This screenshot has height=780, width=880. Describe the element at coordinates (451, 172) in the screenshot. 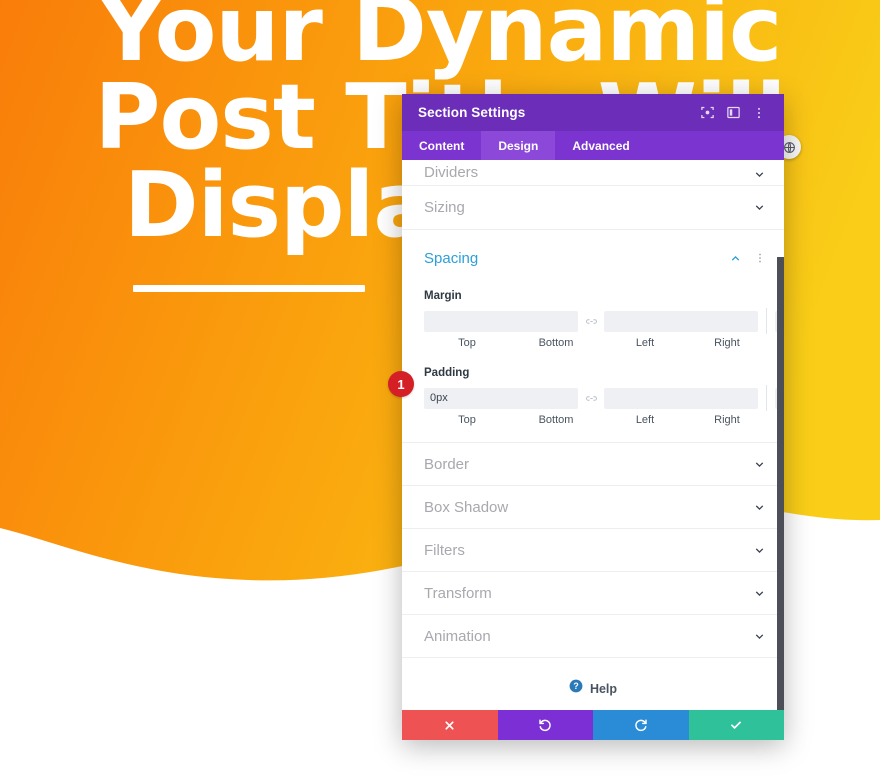

I see `section-label-dividers: Dividers` at that location.